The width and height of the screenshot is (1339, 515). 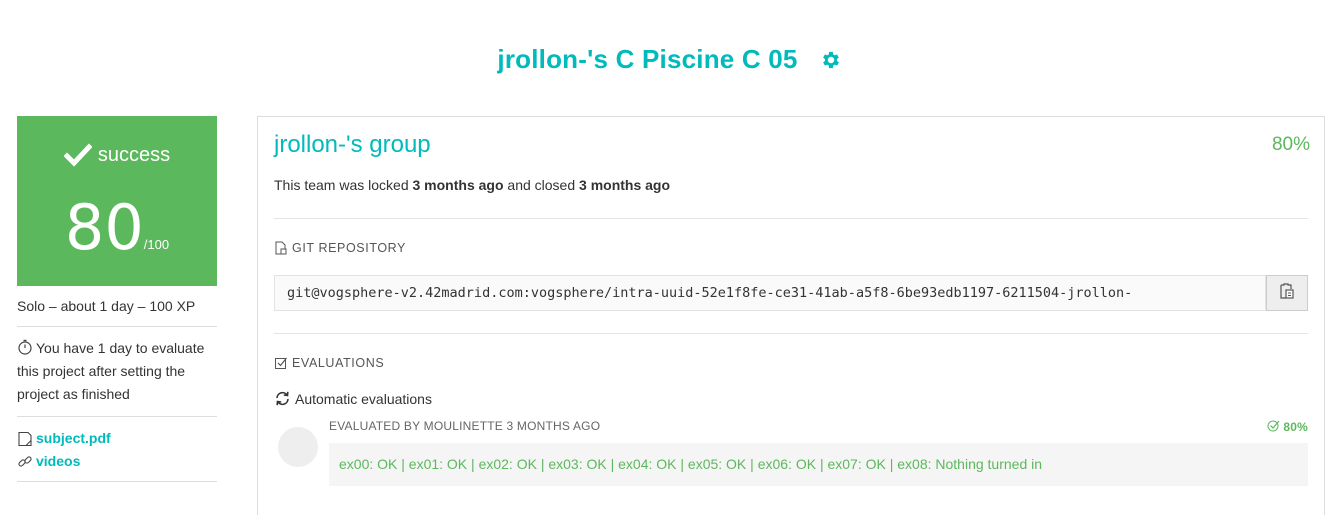 What do you see at coordinates (1295, 427) in the screenshot?
I see `evaluation-score-value: 80%` at bounding box center [1295, 427].